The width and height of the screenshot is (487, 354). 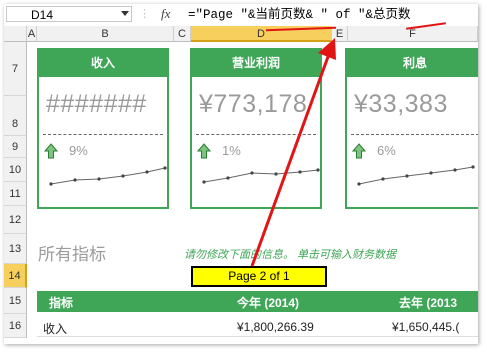 I want to click on name-box-value: D14, so click(x=42, y=15).